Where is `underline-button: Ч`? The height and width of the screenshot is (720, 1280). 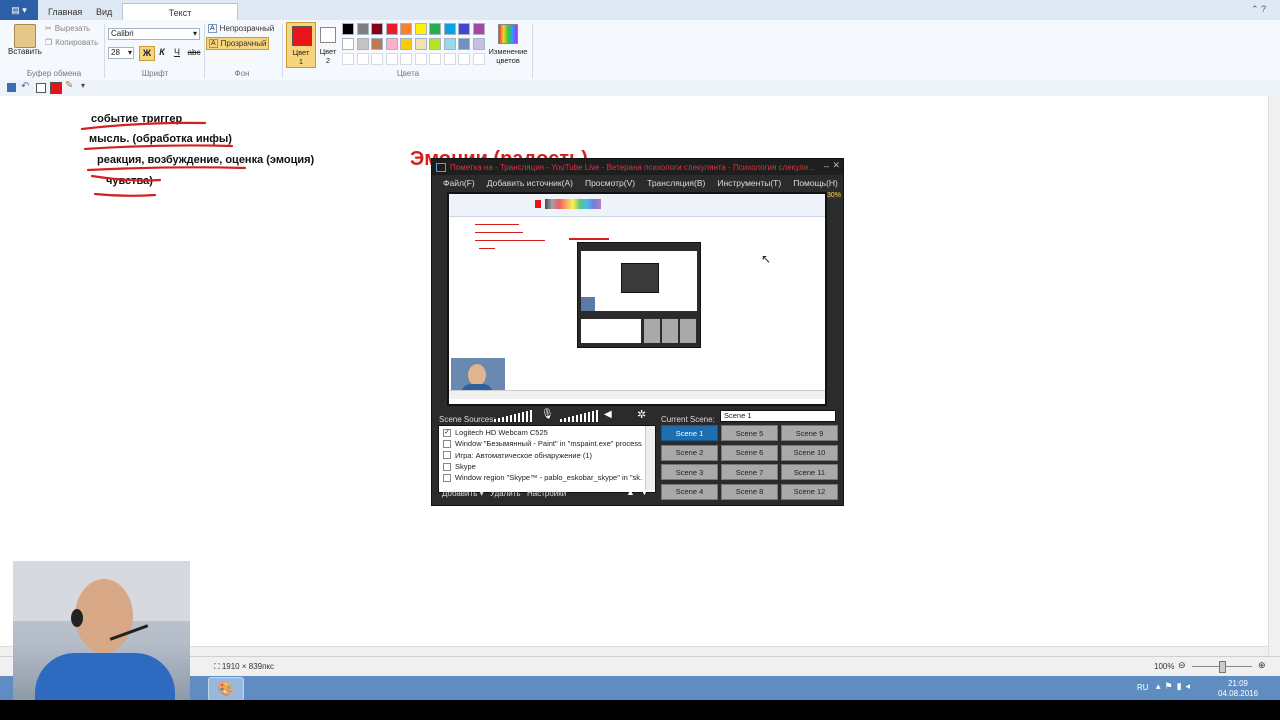
underline-button: Ч is located at coordinates (177, 52).